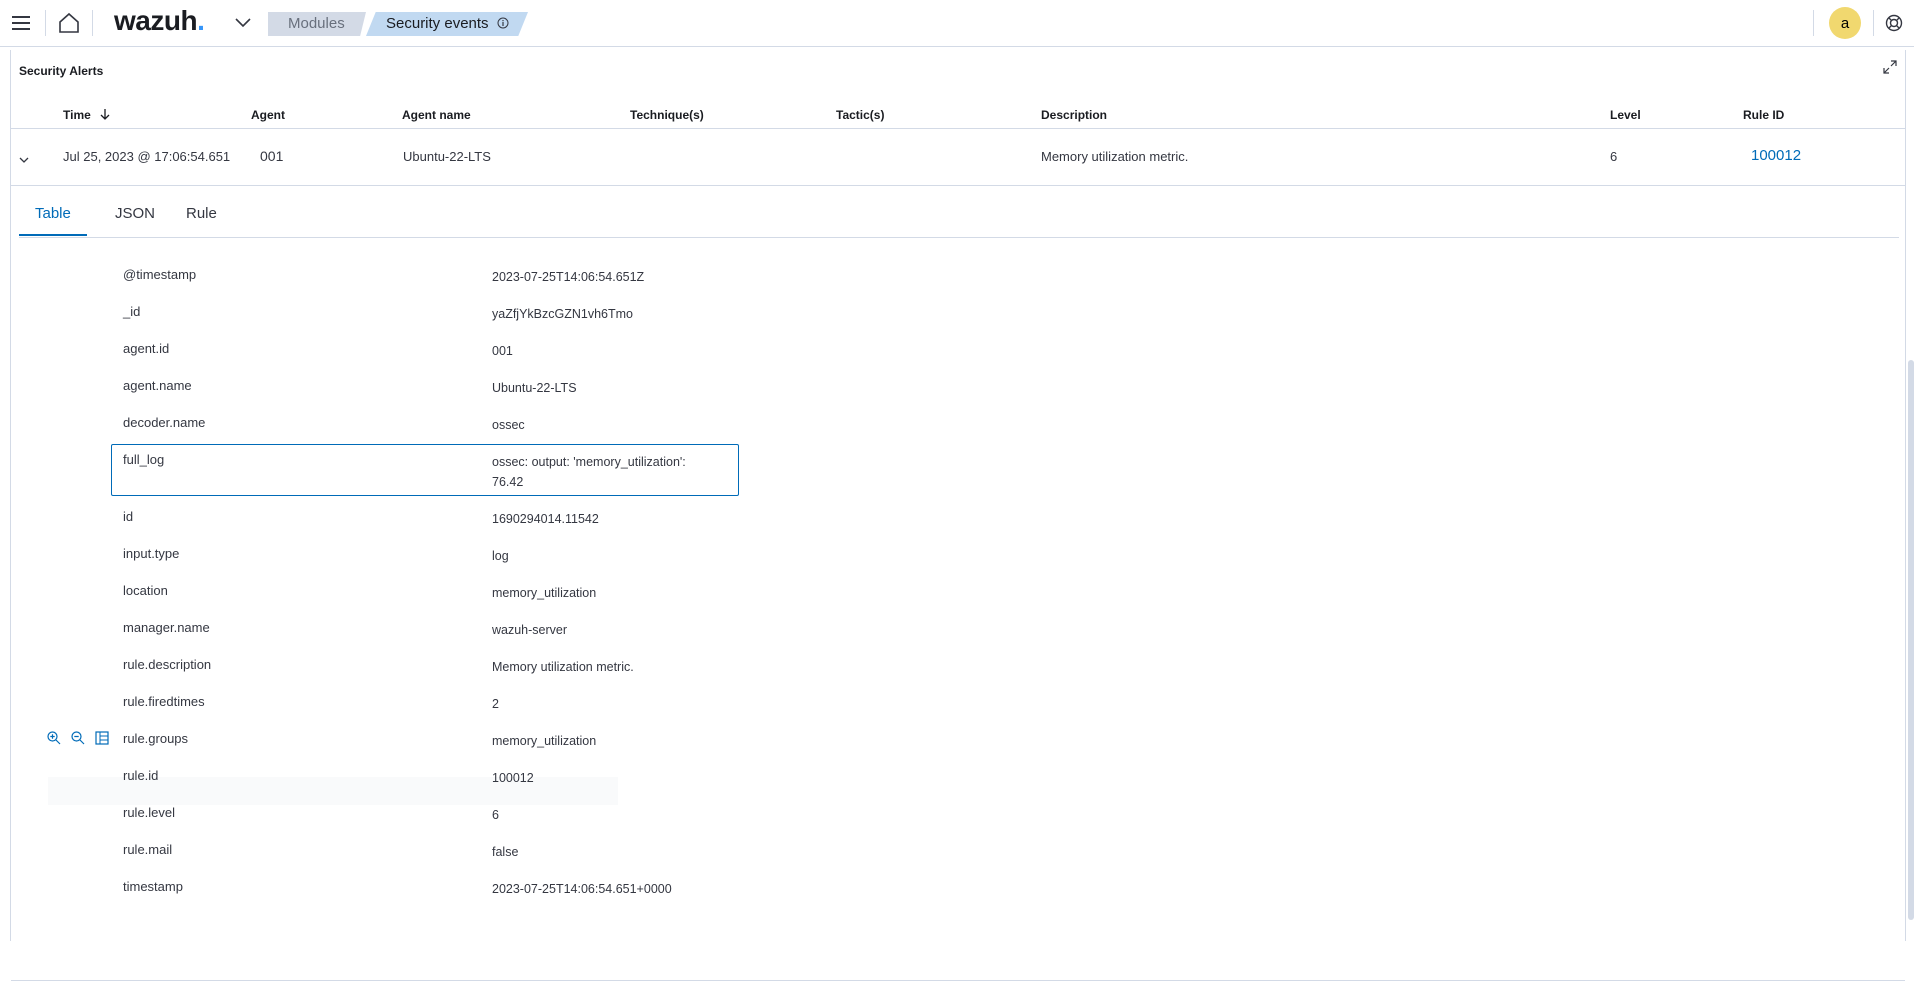 The image size is (1914, 981). Describe the element at coordinates (268, 115) in the screenshot. I see `column-header-agent: Agent` at that location.